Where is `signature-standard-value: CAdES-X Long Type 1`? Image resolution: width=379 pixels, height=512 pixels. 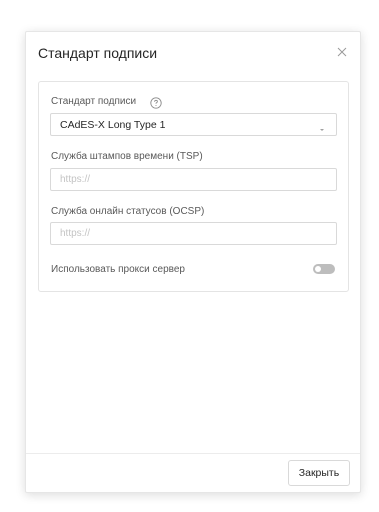
signature-standard-value: CAdES-X Long Type 1 is located at coordinates (113, 125).